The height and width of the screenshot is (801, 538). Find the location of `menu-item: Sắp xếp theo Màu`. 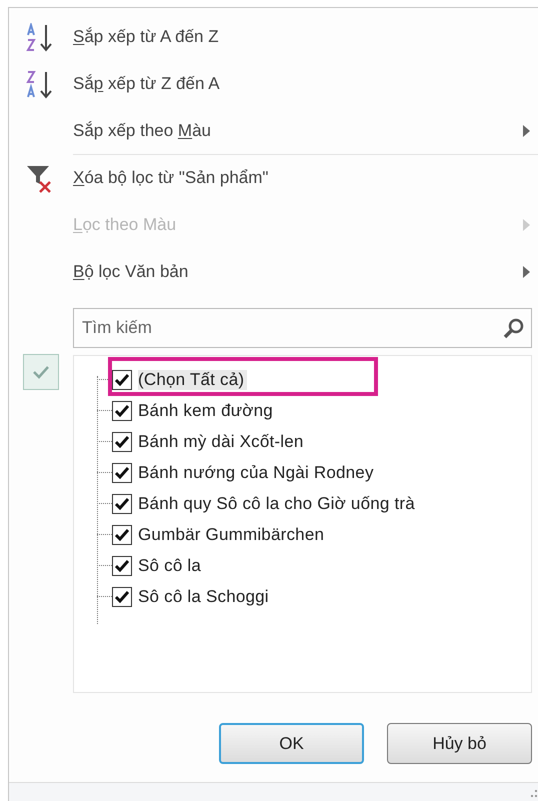

menu-item: Sắp xếp theo Màu is located at coordinates (305, 131).